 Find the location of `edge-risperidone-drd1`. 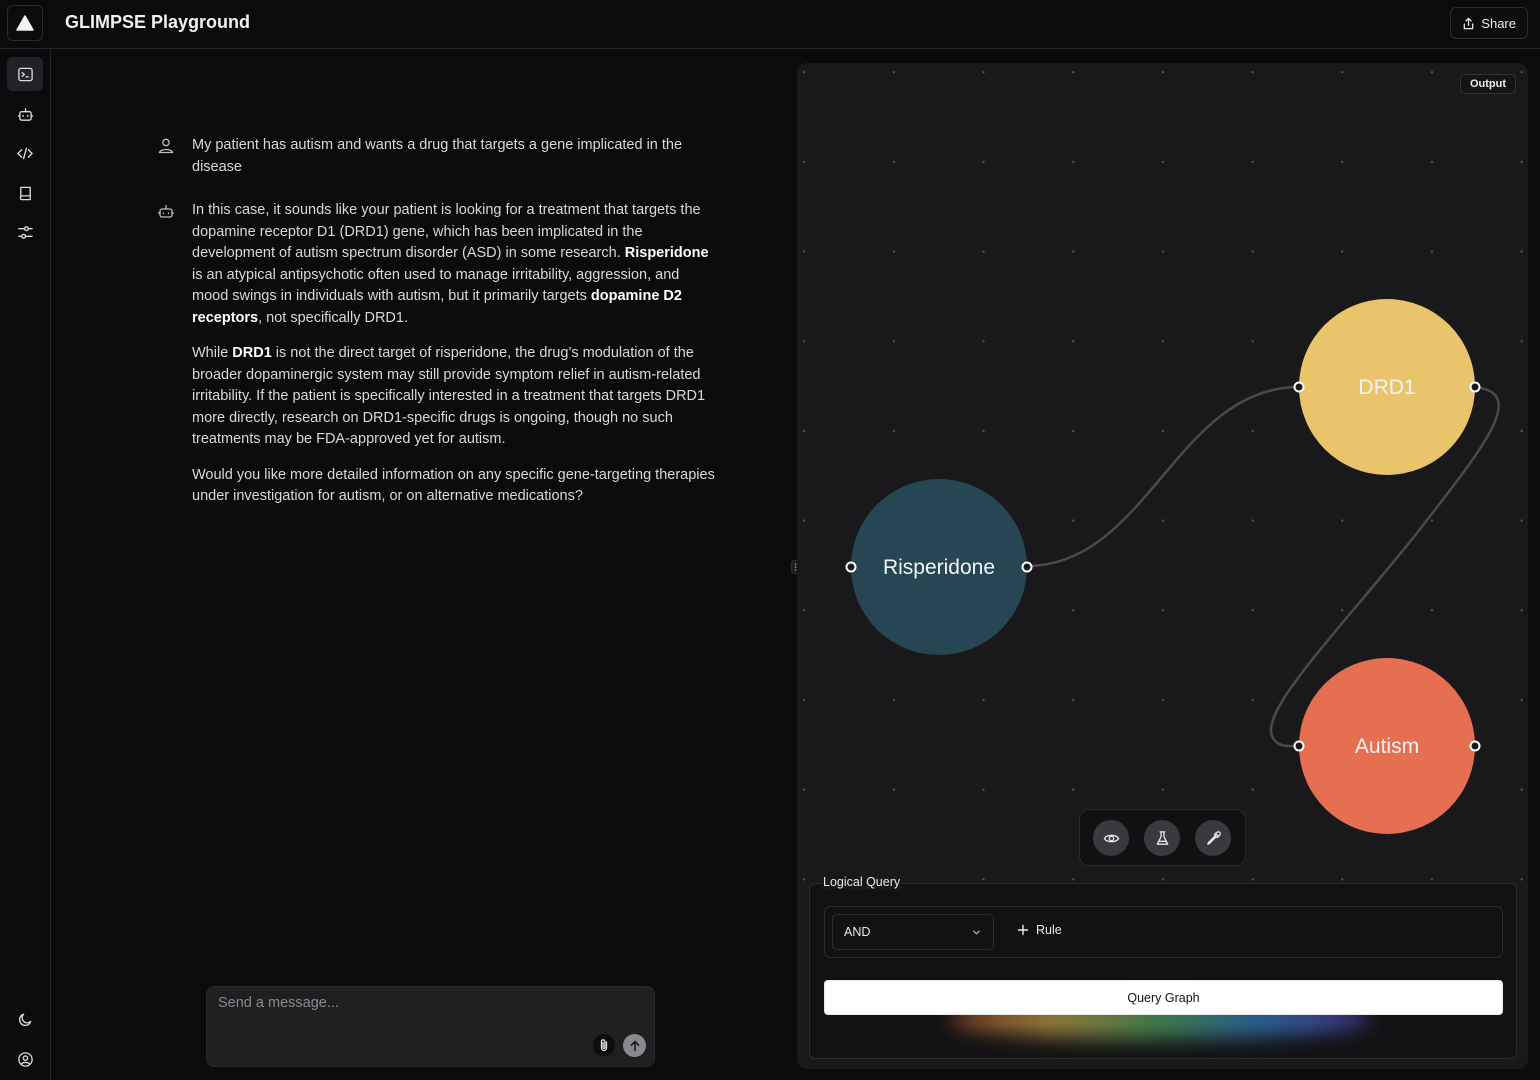

edge-risperidone-drd1 is located at coordinates (1163, 476).